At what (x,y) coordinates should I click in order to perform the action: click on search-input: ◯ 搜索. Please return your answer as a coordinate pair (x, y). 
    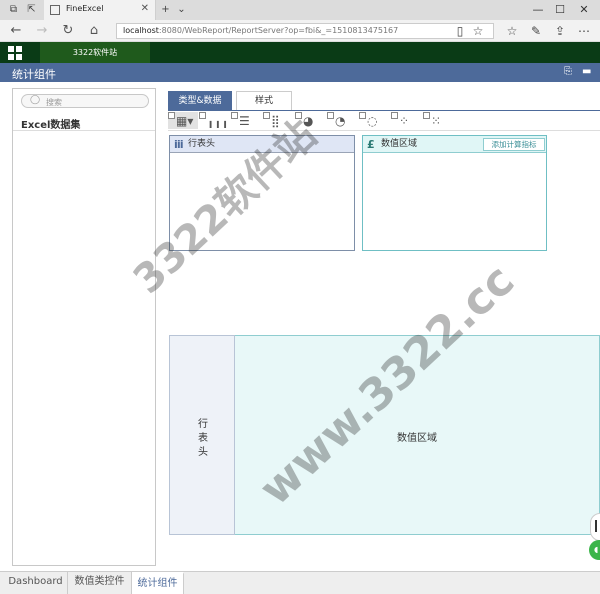
    Looking at the image, I should click on (85, 101).